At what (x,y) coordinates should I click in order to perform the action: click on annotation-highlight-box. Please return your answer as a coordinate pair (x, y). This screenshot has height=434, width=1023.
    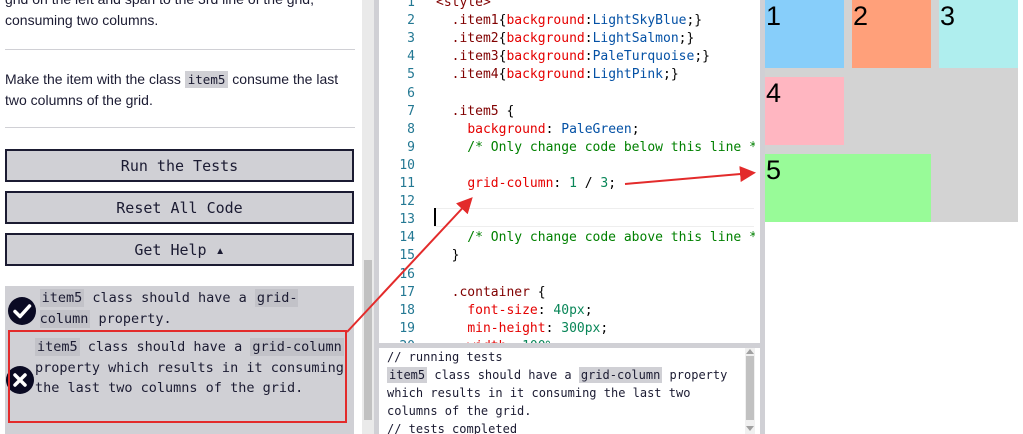
    Looking at the image, I should click on (177, 376).